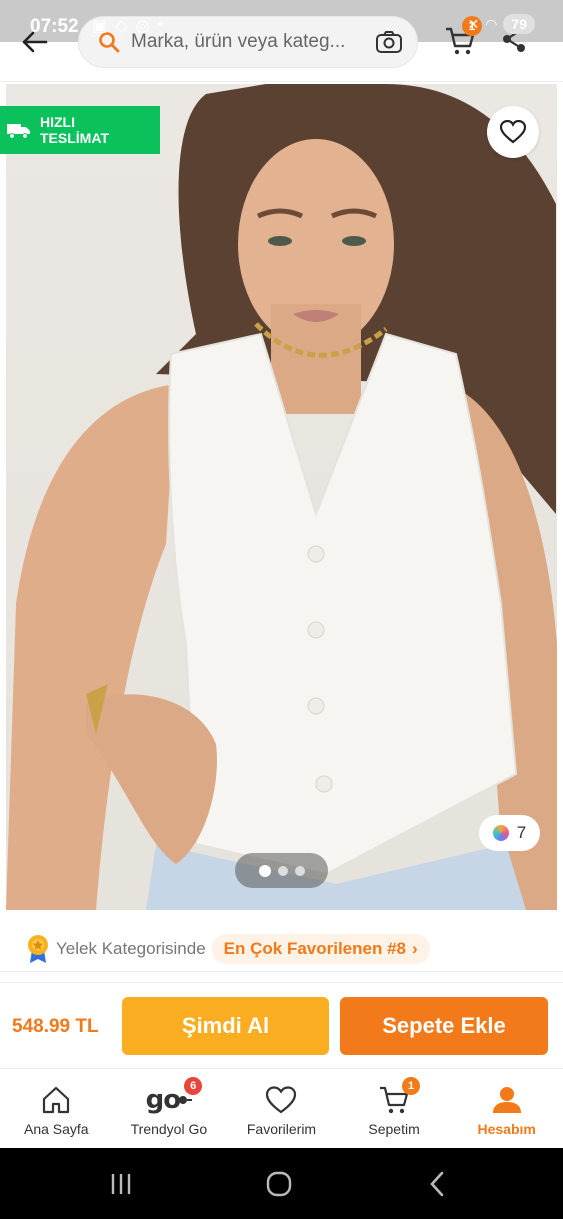  I want to click on recent-apps-icon, so click(121, 1184).